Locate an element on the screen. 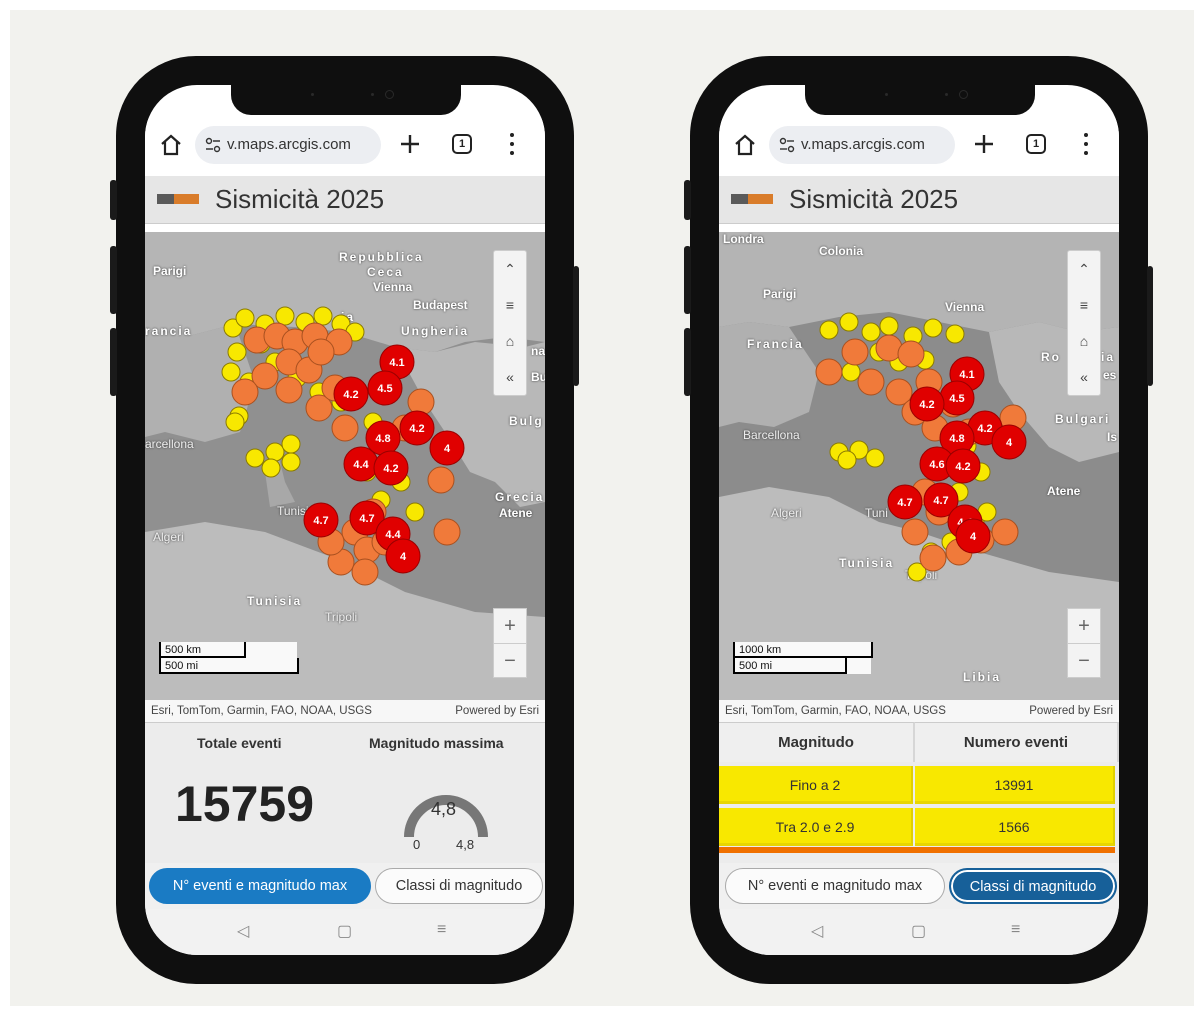 Image resolution: width=1204 pixels, height=1016 pixels. gauge-value: 4,8 is located at coordinates (444, 809).